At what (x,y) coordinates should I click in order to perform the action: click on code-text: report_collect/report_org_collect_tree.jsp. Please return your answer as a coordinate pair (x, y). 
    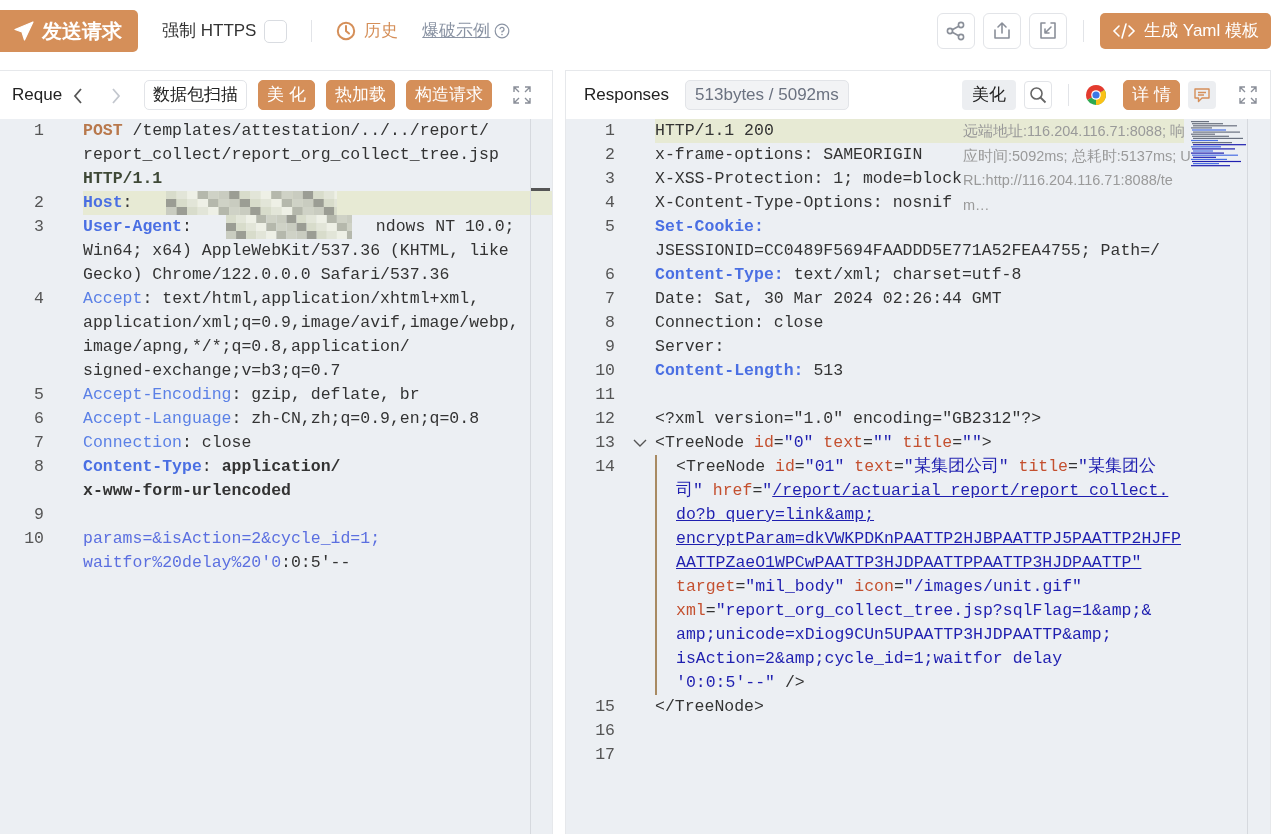
    Looking at the image, I should click on (291, 154).